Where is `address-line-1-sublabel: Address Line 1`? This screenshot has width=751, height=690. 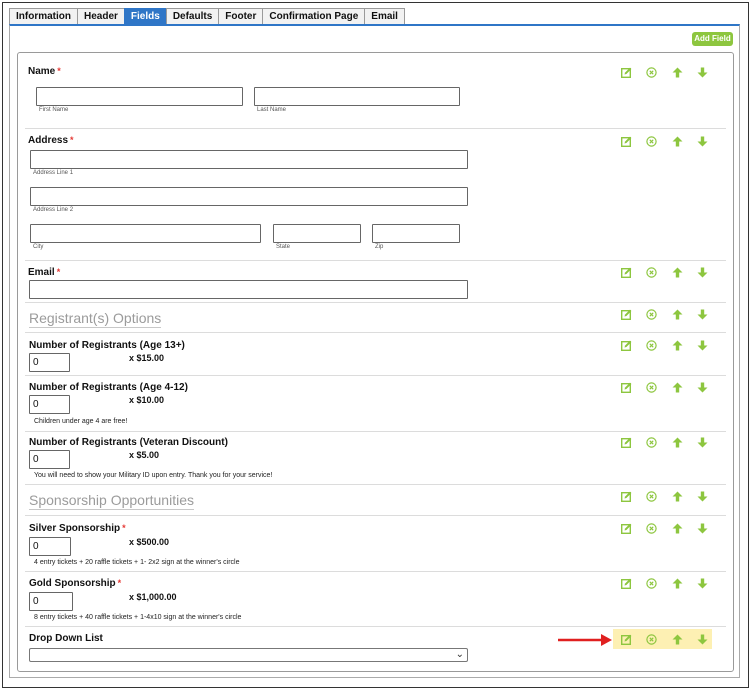
address-line-1-sublabel: Address Line 1 is located at coordinates (53, 173).